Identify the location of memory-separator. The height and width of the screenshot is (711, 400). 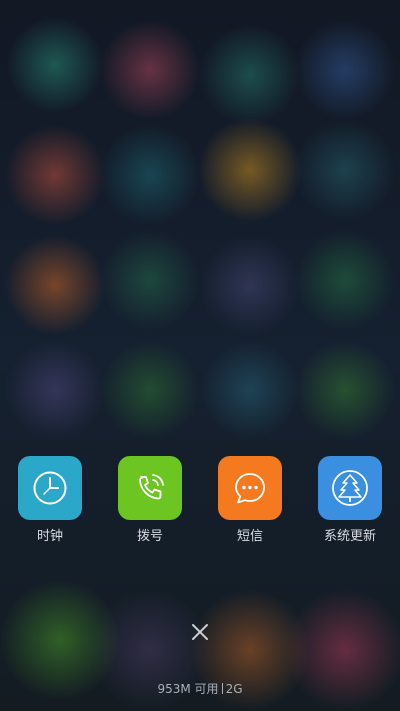
(222, 688).